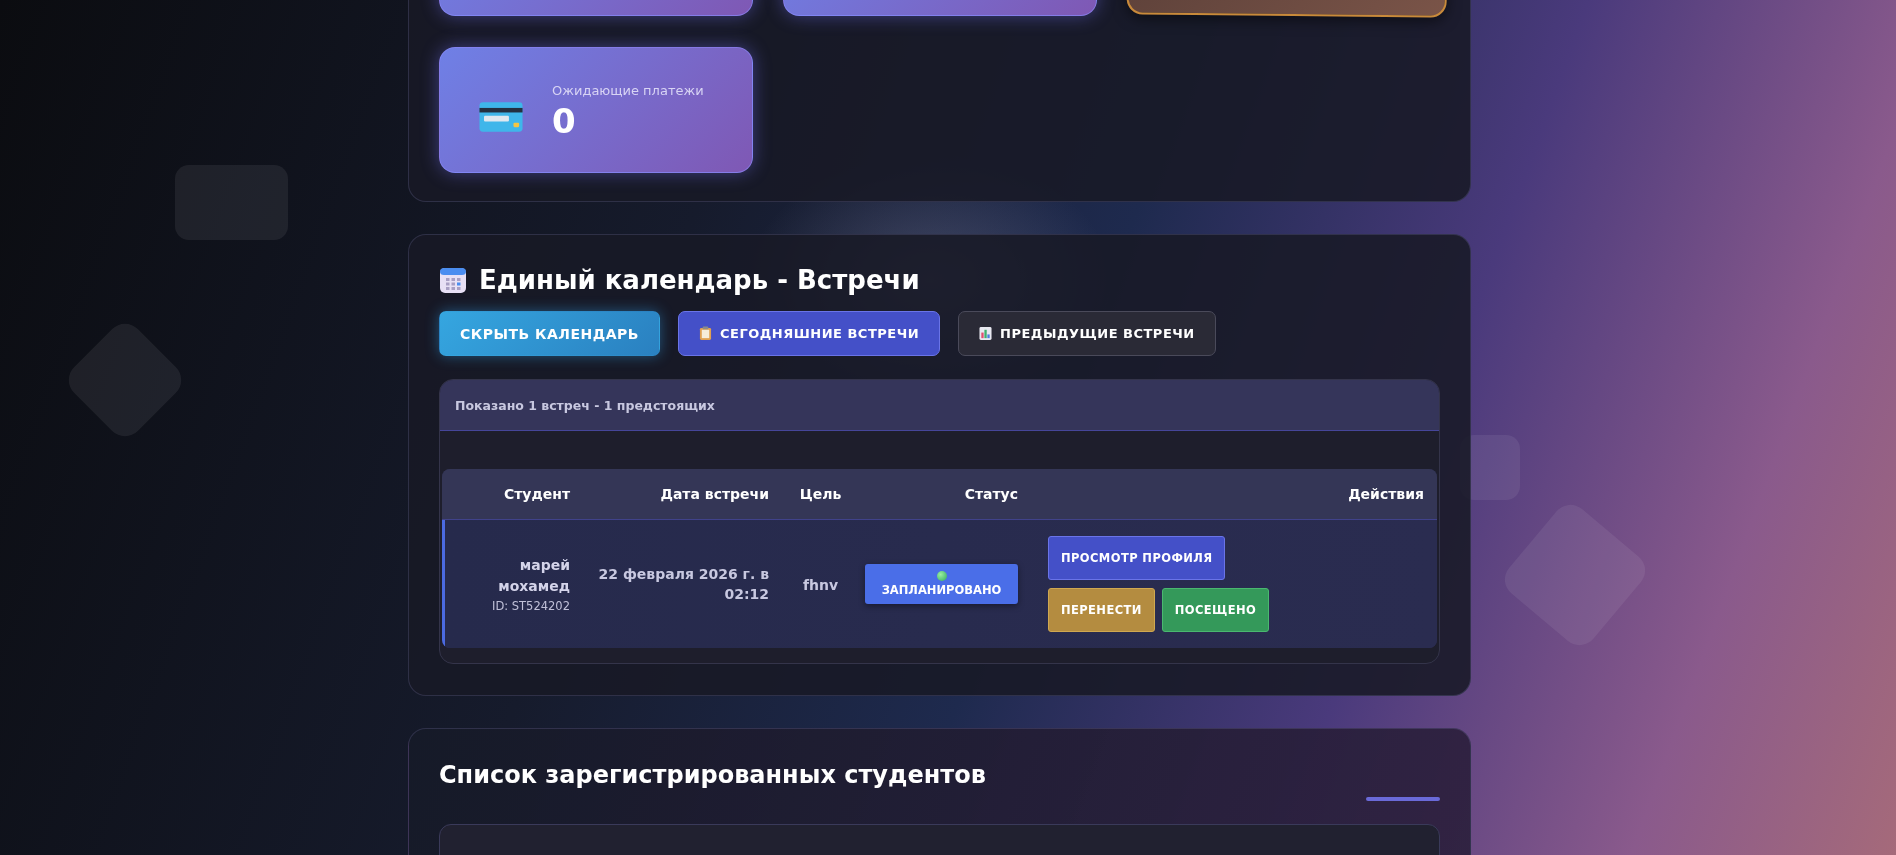 The width and height of the screenshot is (1896, 855). Describe the element at coordinates (531, 606) in the screenshot. I see `student-id: ID: ST524202` at that location.